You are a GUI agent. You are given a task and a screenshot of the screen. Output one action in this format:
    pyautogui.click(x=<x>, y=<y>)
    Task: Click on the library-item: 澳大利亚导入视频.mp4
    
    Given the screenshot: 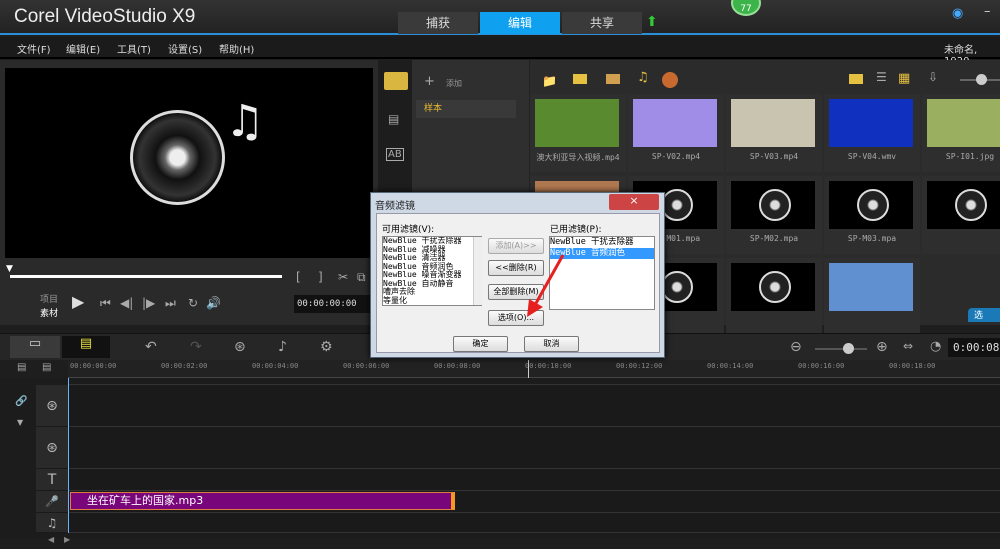 What is the action you would take?
    pyautogui.click(x=578, y=133)
    